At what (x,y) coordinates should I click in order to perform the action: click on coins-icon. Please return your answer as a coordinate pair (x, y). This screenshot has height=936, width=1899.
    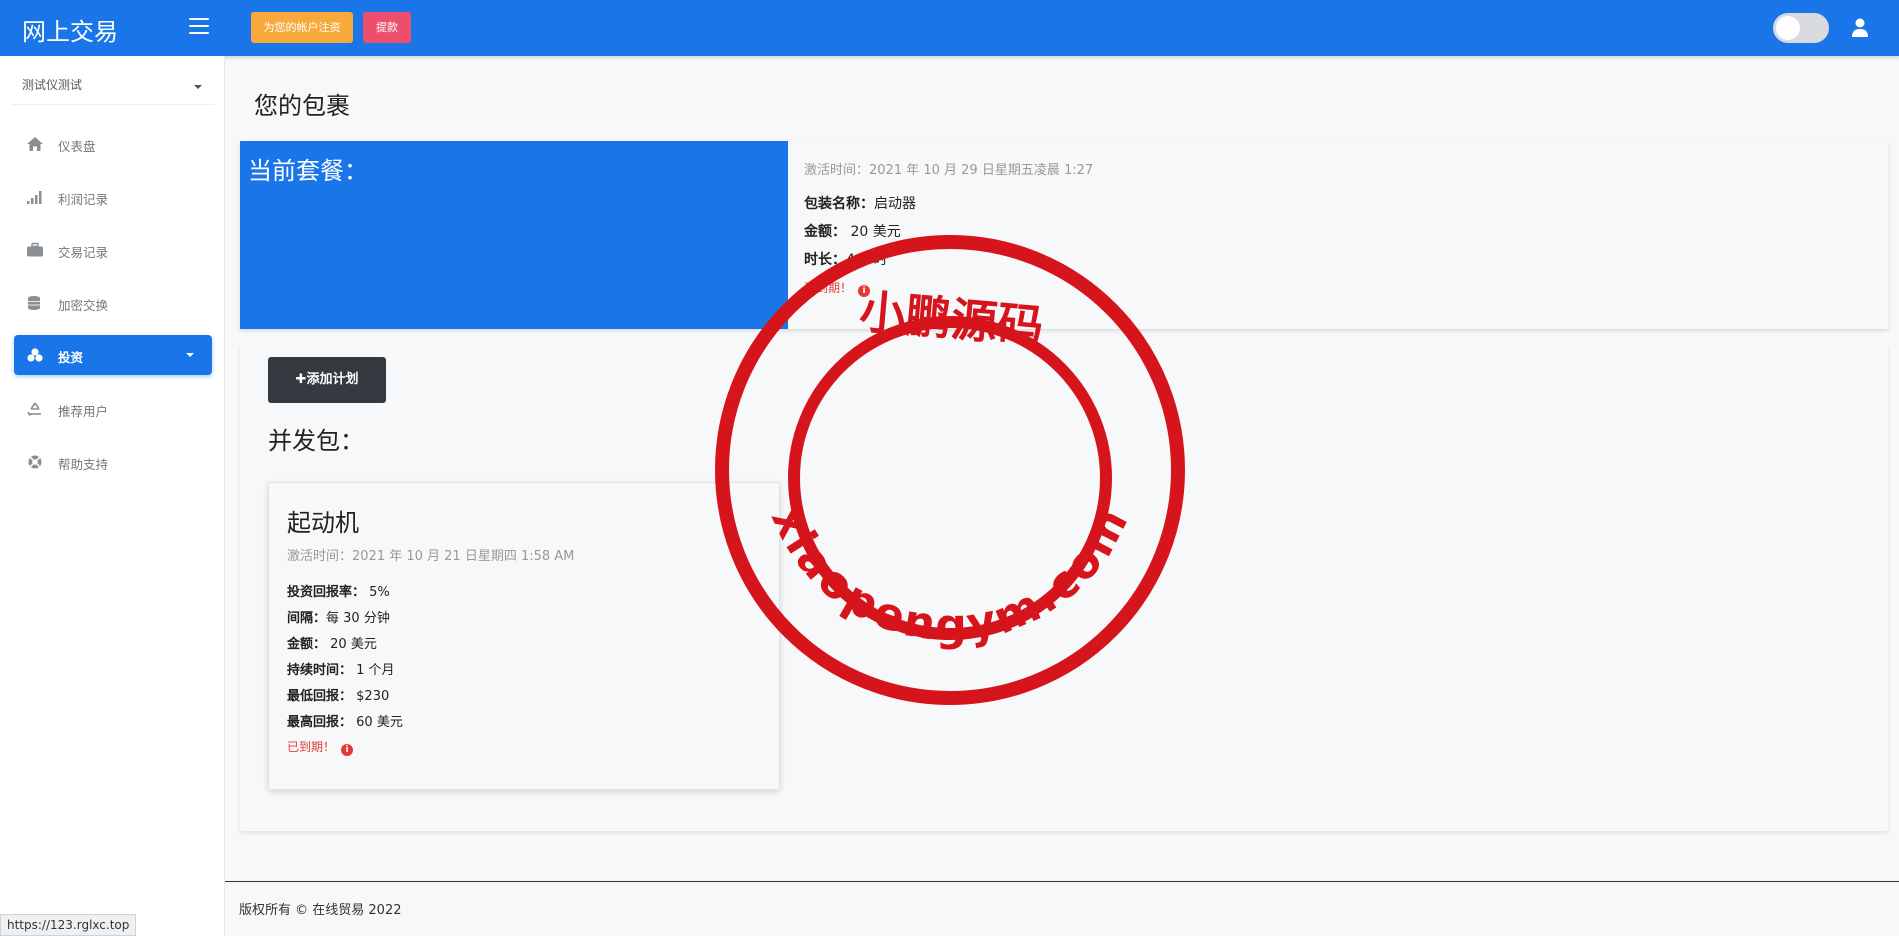
    Looking at the image, I should click on (34, 303).